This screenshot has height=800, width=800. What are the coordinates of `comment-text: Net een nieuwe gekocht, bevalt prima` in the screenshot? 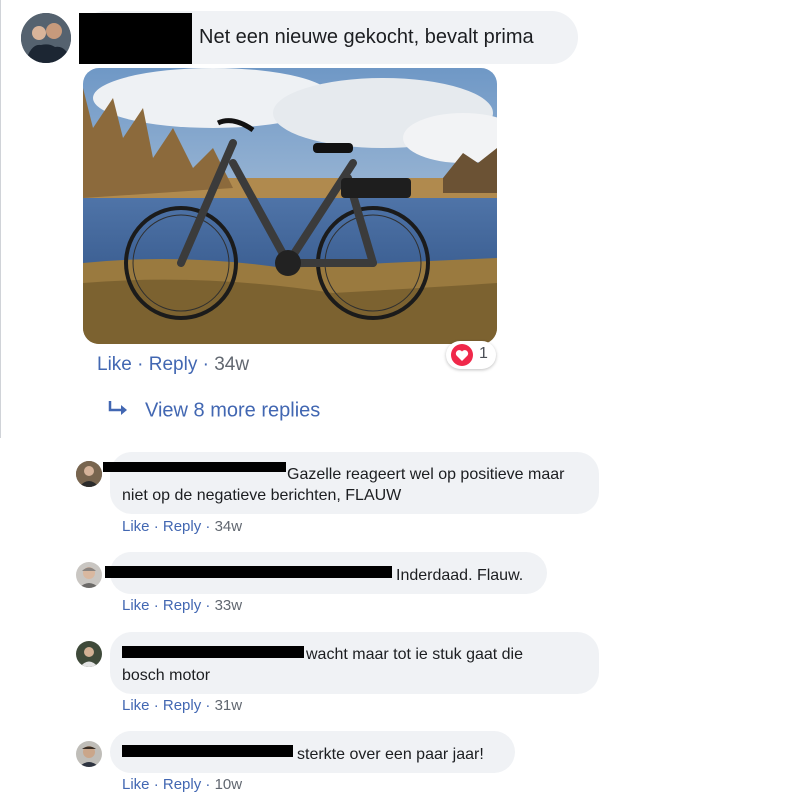 It's located at (366, 37).